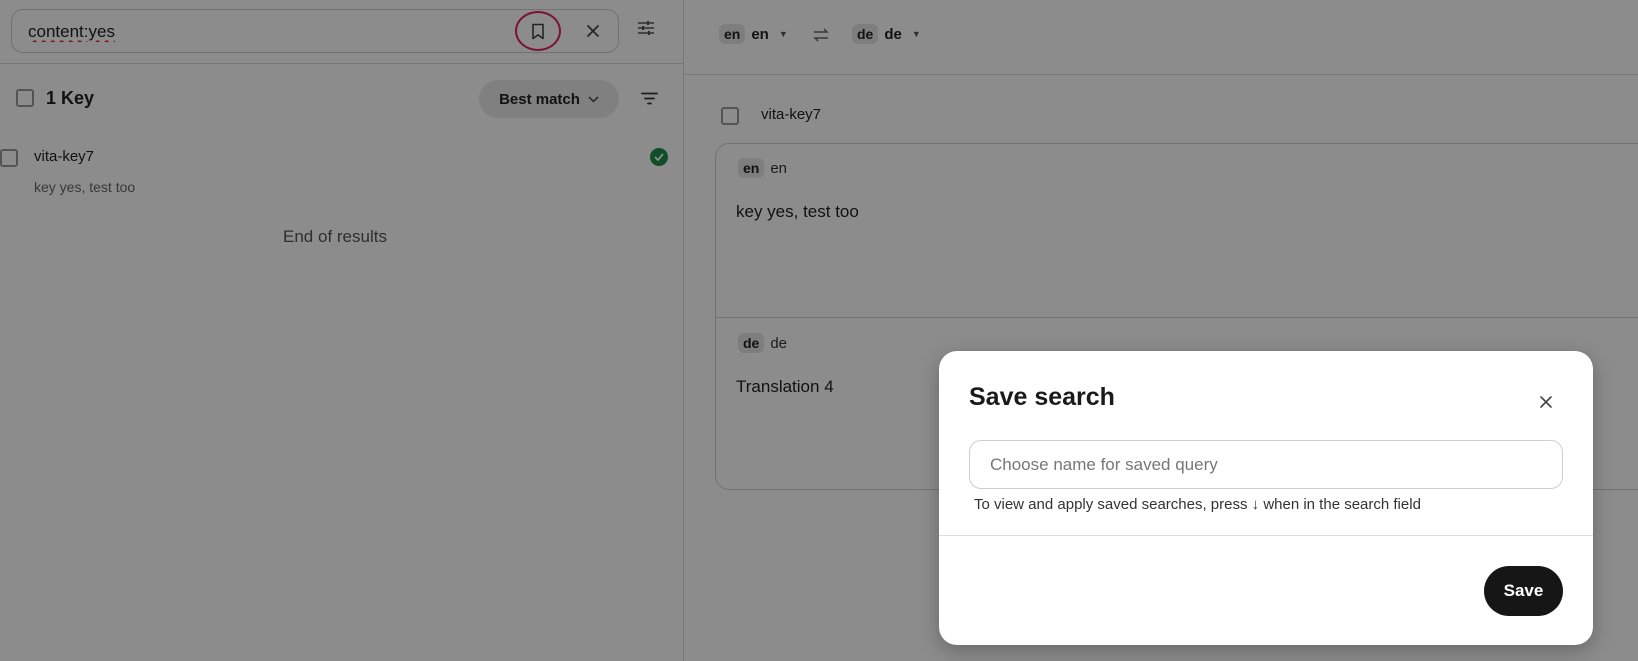  I want to click on close-icon, so click(1546, 402).